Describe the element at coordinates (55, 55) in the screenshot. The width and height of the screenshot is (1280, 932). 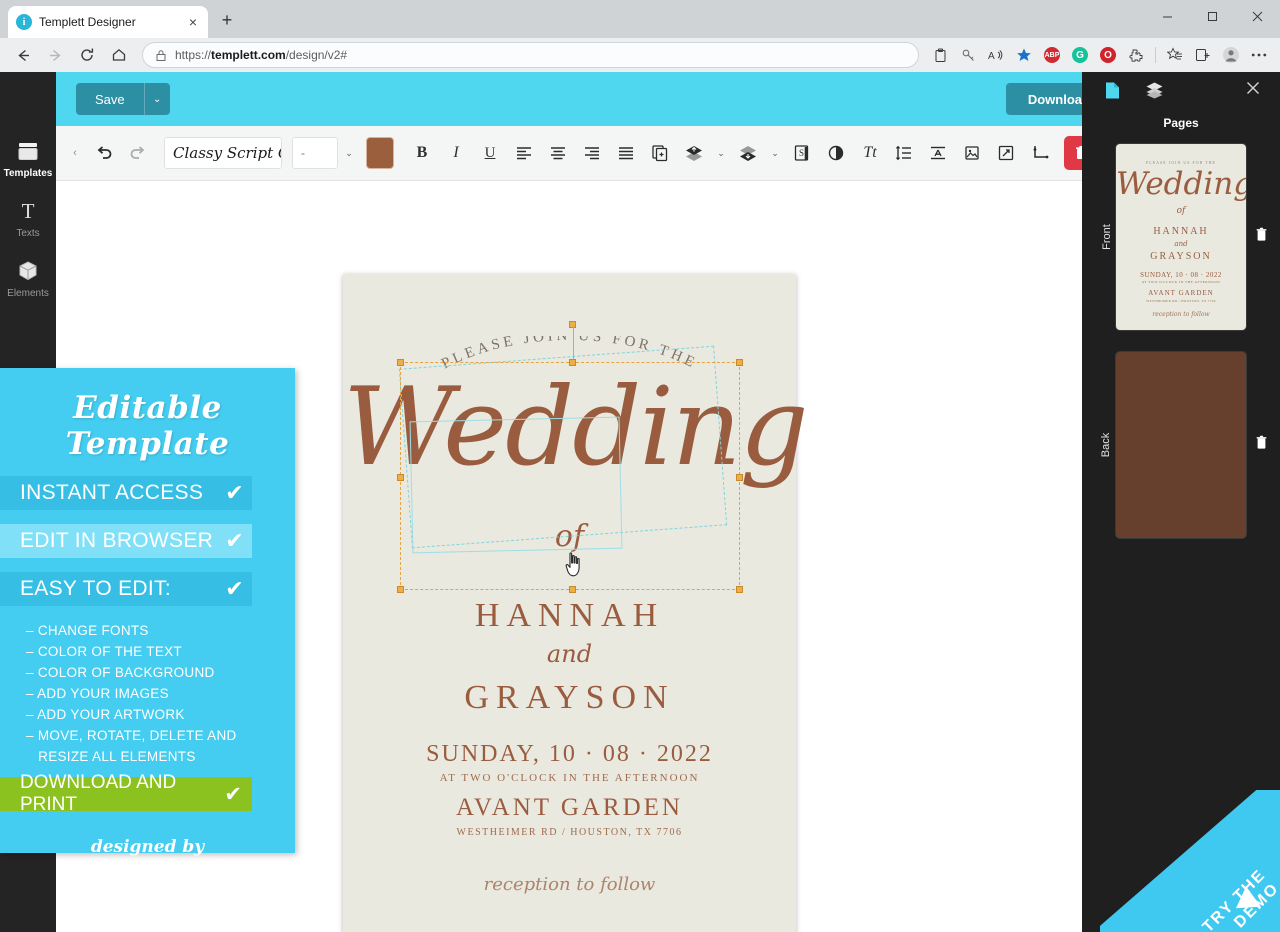
I see `forward-icon` at that location.